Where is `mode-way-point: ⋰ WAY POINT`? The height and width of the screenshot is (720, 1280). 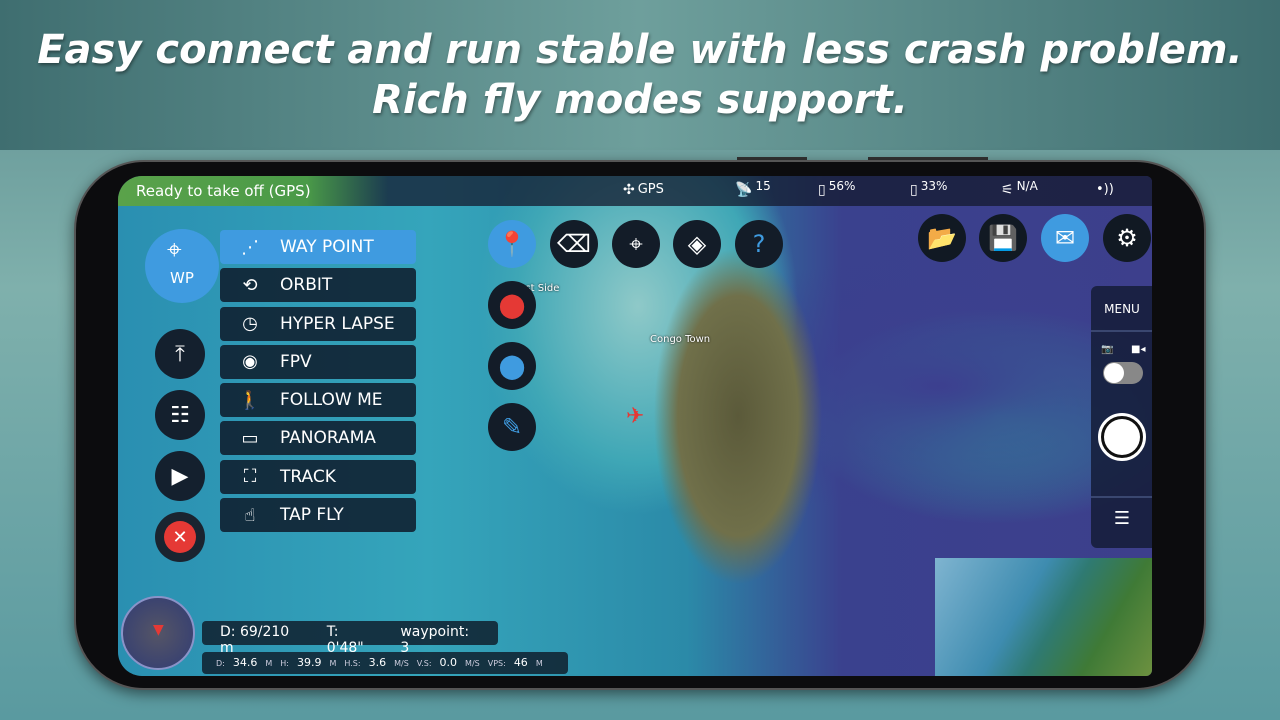 mode-way-point: ⋰ WAY POINT is located at coordinates (318, 247).